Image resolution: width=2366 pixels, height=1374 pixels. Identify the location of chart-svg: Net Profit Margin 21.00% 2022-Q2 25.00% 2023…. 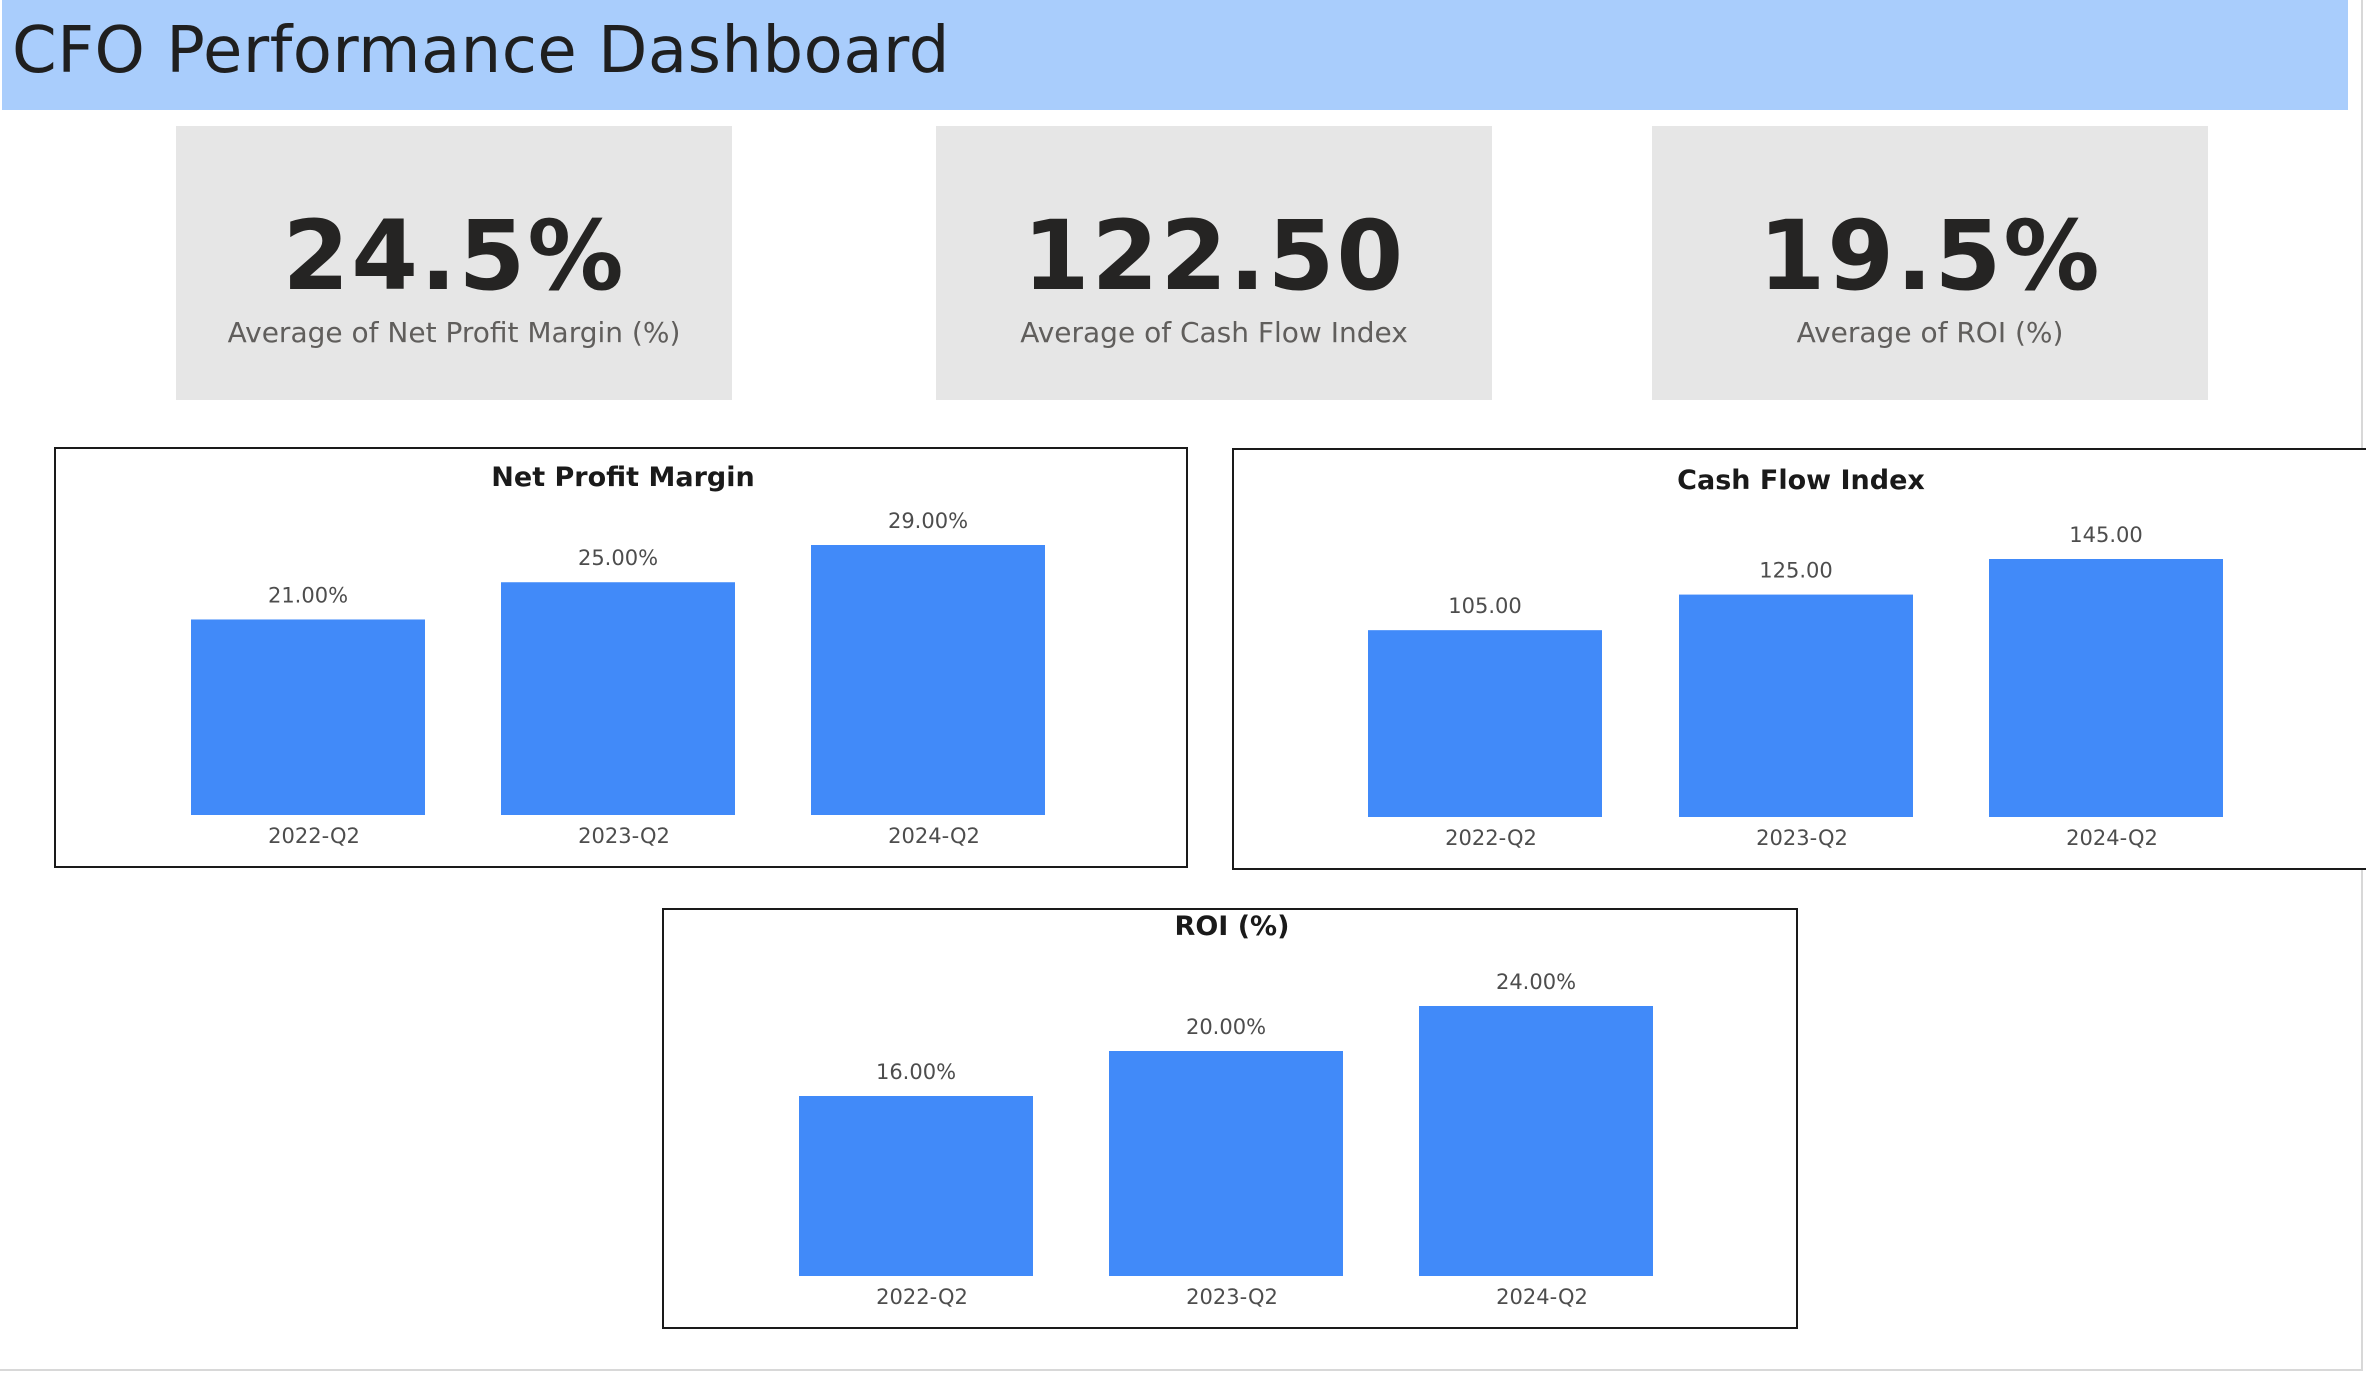
(618, 655).